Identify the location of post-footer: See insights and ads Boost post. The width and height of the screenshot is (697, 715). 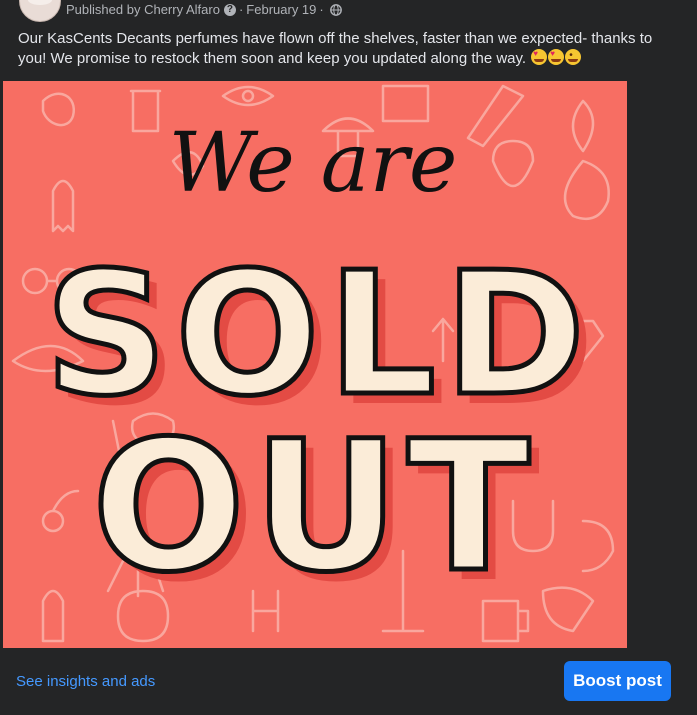
(348, 681).